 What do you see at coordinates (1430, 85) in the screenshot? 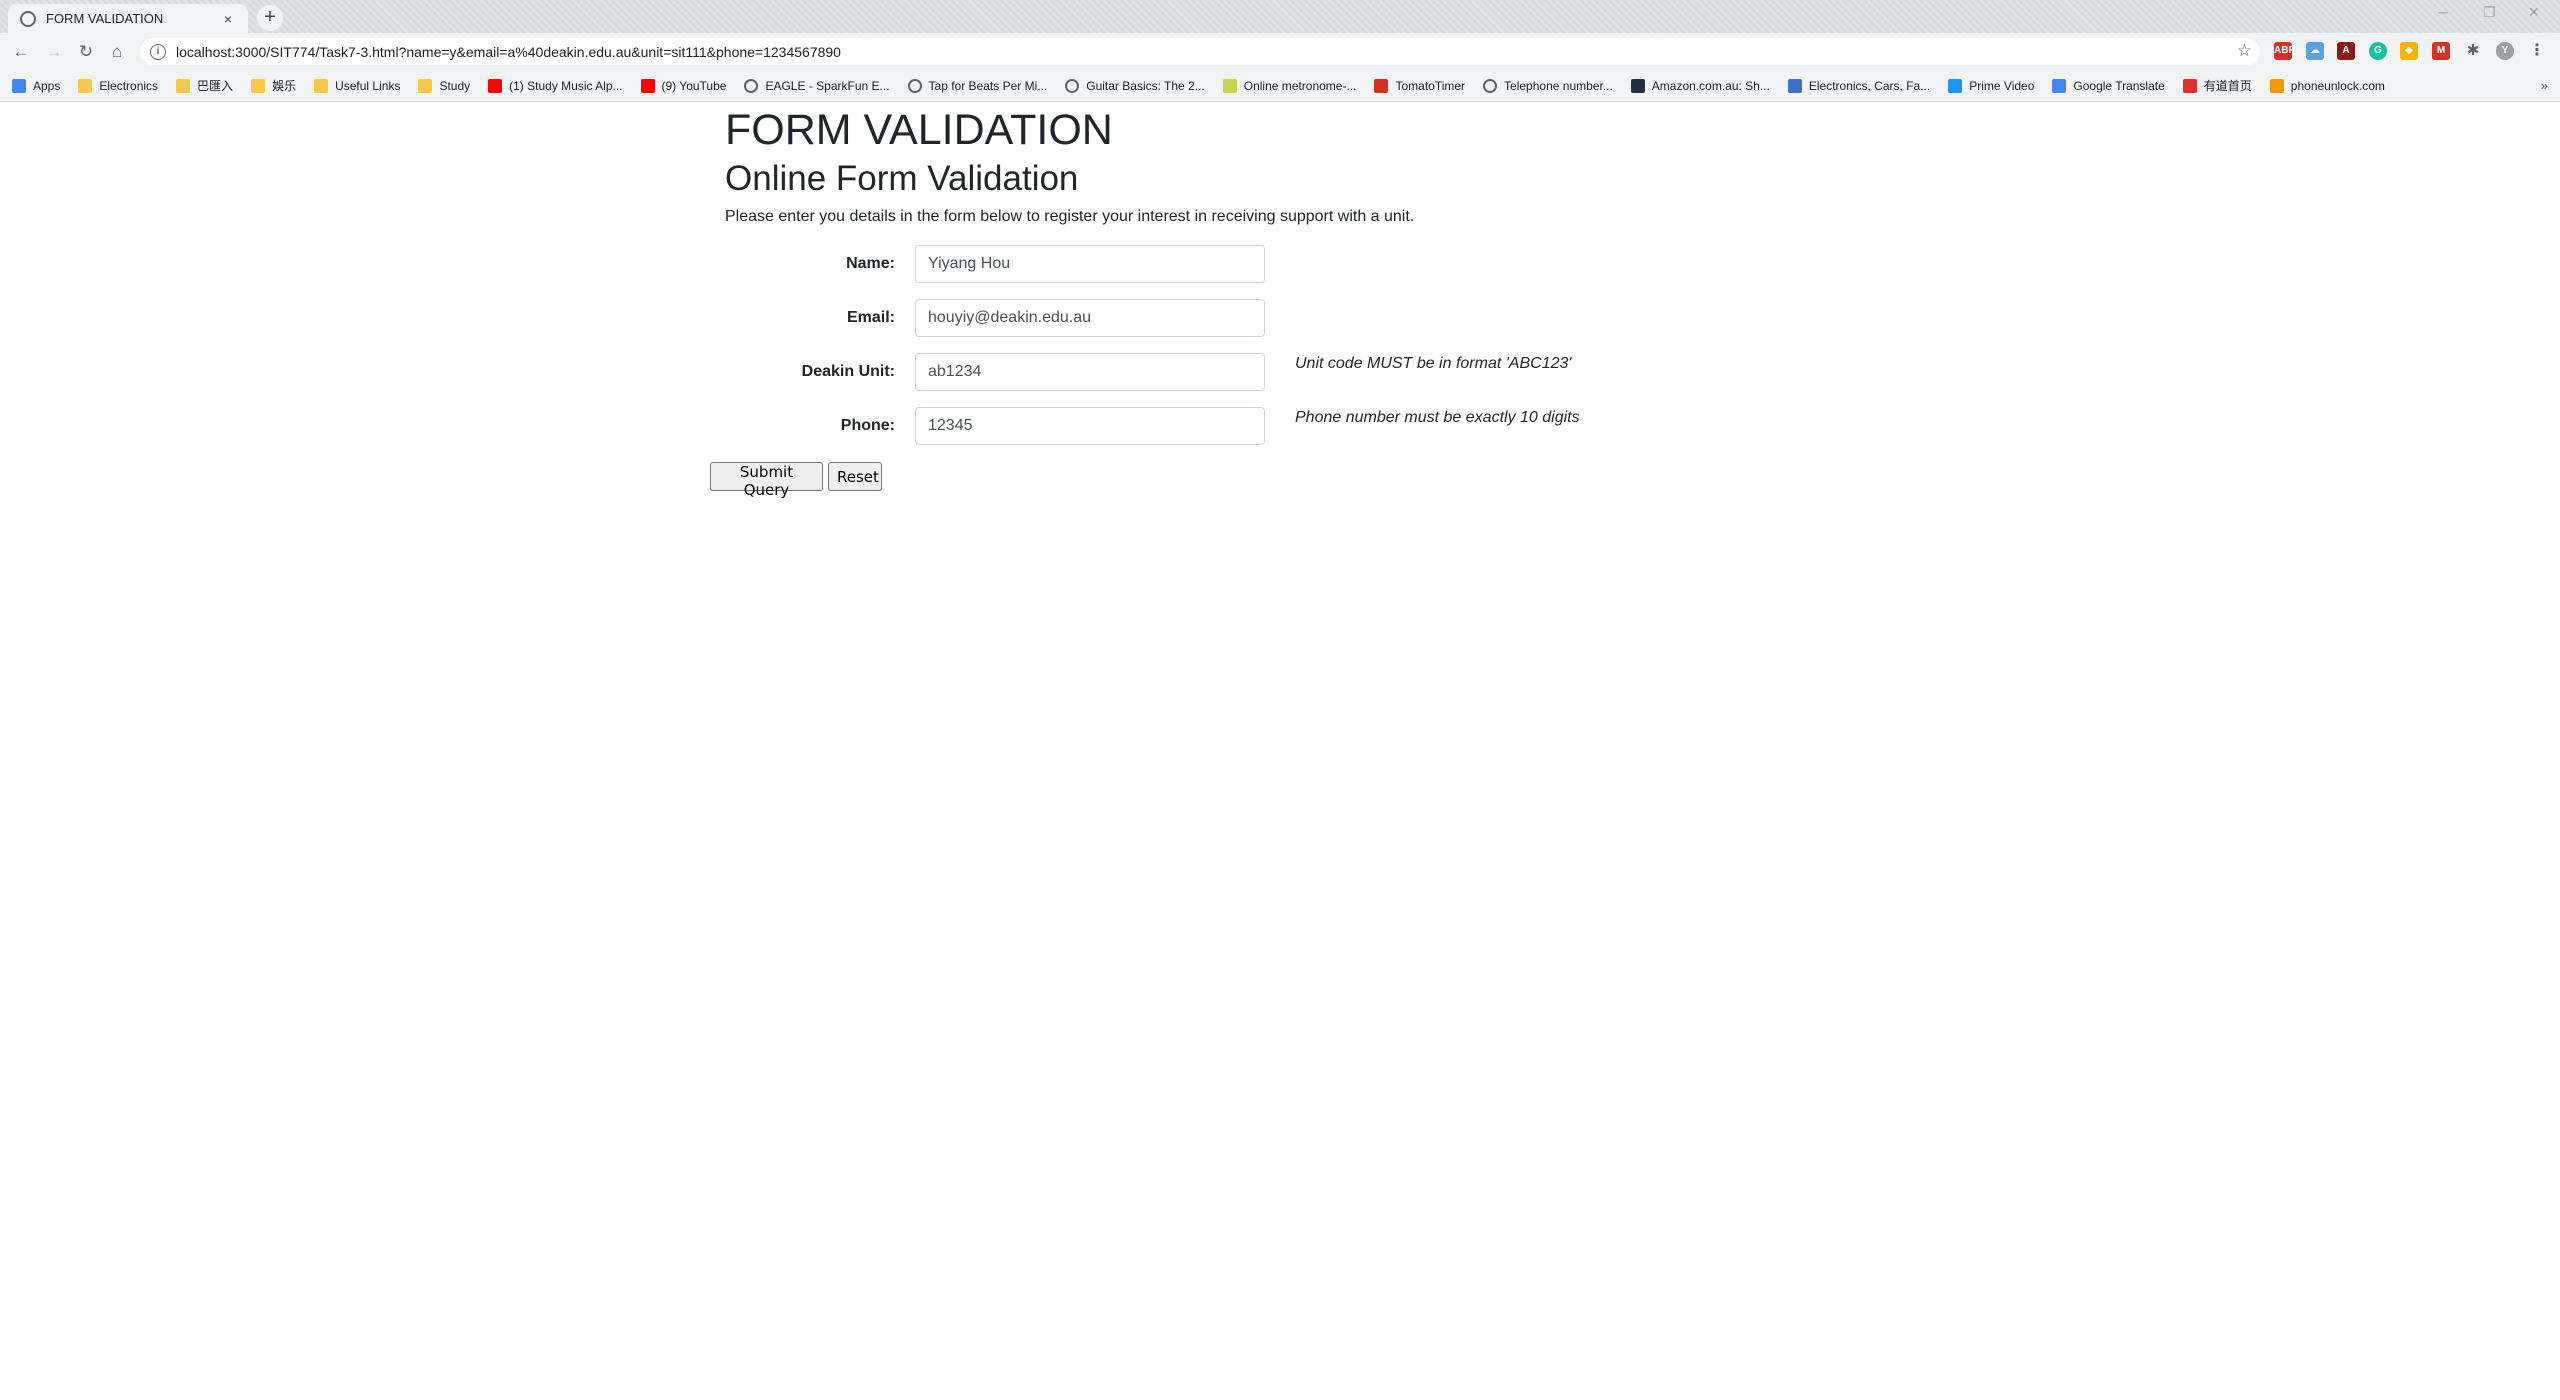
I see `bookmark-label: TomatoTimer` at bounding box center [1430, 85].